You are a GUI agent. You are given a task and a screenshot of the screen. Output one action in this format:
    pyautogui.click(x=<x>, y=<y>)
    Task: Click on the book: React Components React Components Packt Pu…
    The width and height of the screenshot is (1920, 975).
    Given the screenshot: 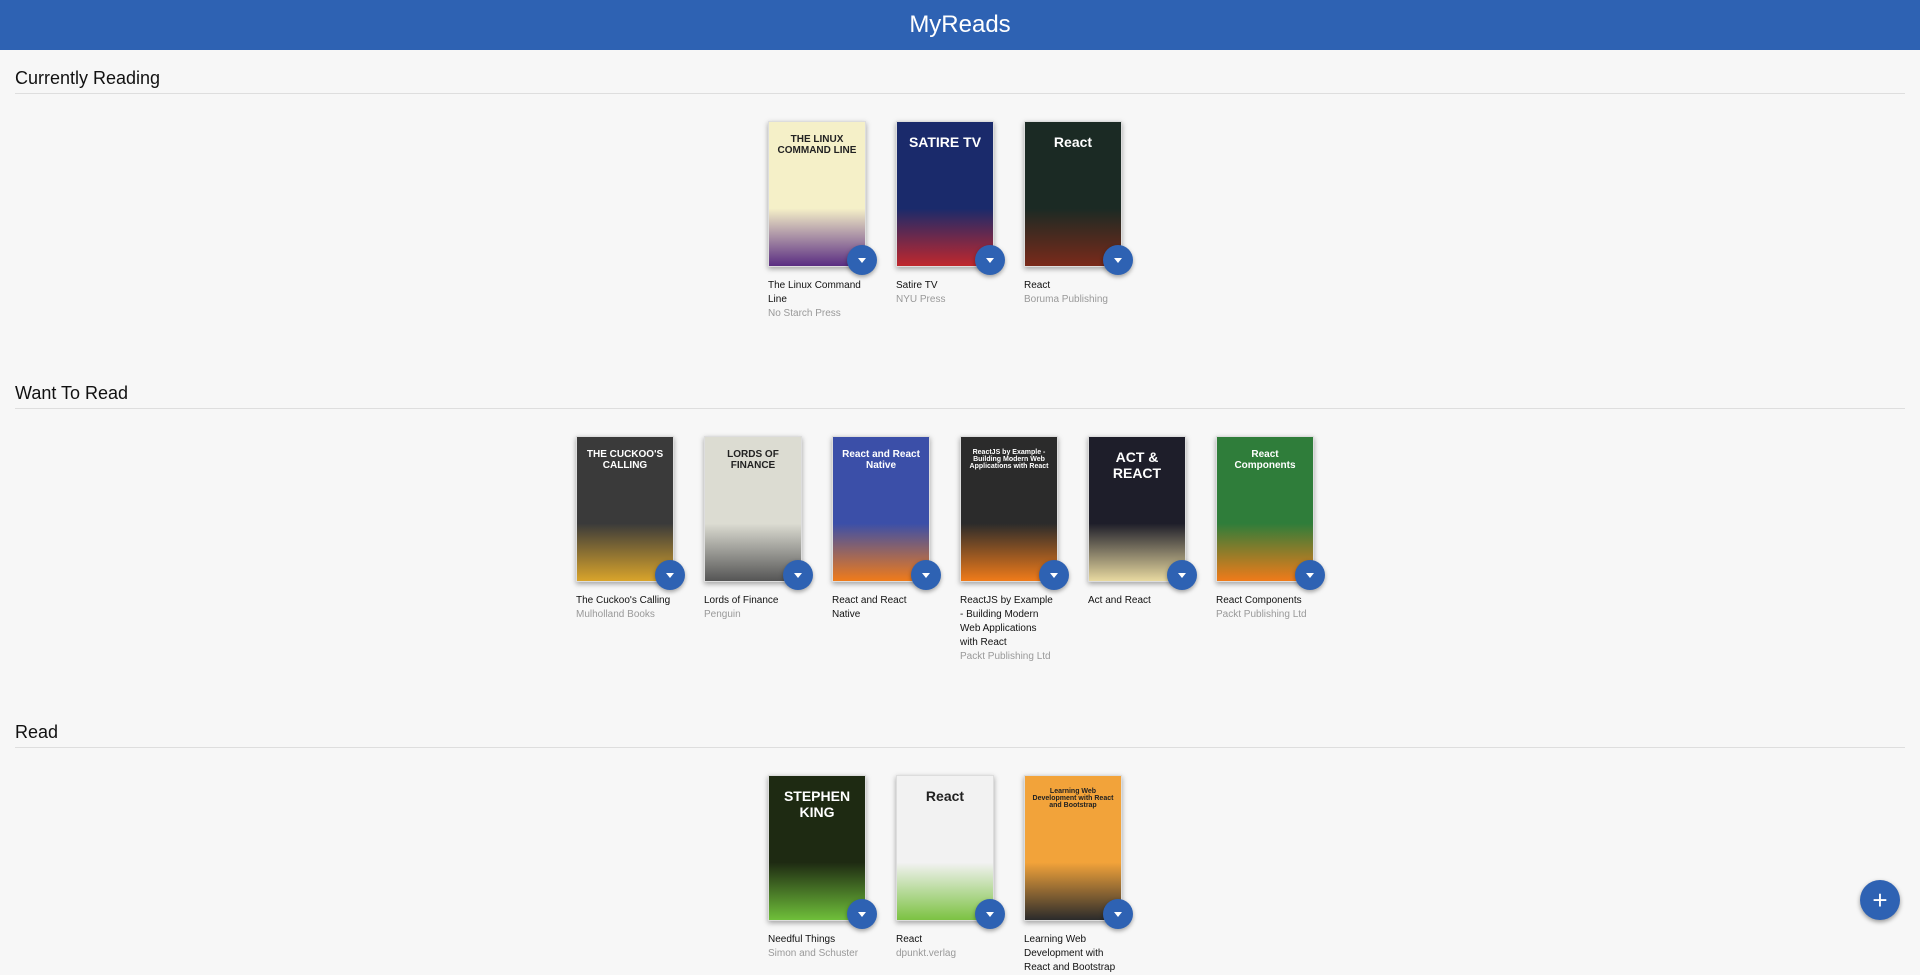 What is the action you would take?
    pyautogui.click(x=1280, y=550)
    